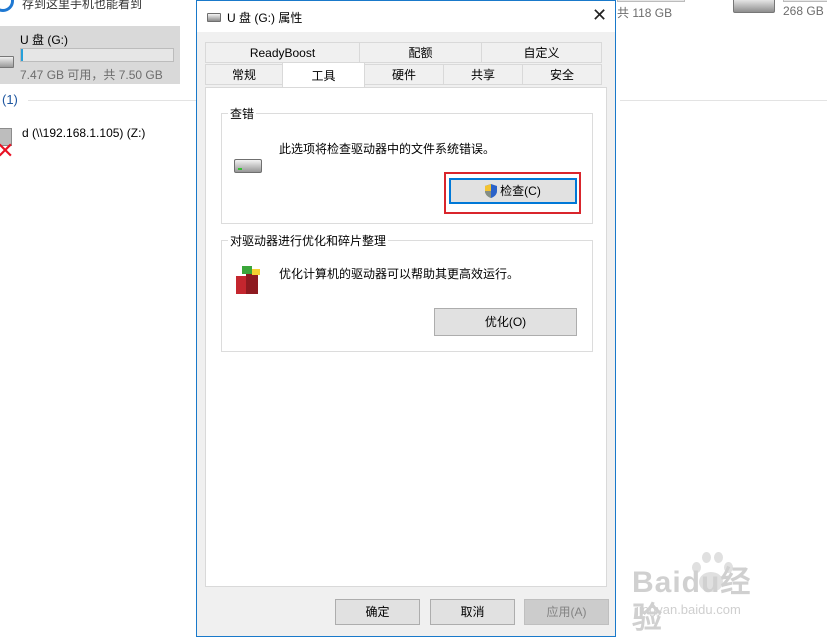  Describe the element at coordinates (248, 166) in the screenshot. I see `drive-icon` at that location.